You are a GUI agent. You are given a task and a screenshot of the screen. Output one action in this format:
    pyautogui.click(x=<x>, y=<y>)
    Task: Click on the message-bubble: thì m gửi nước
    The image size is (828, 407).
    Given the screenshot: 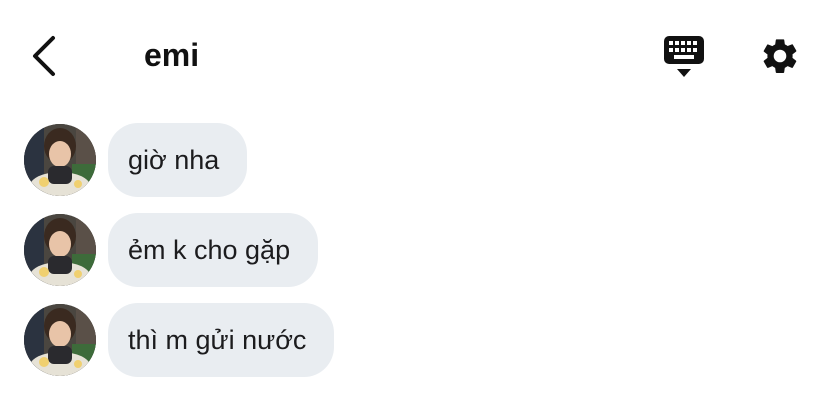 What is the action you would take?
    pyautogui.click(x=221, y=340)
    